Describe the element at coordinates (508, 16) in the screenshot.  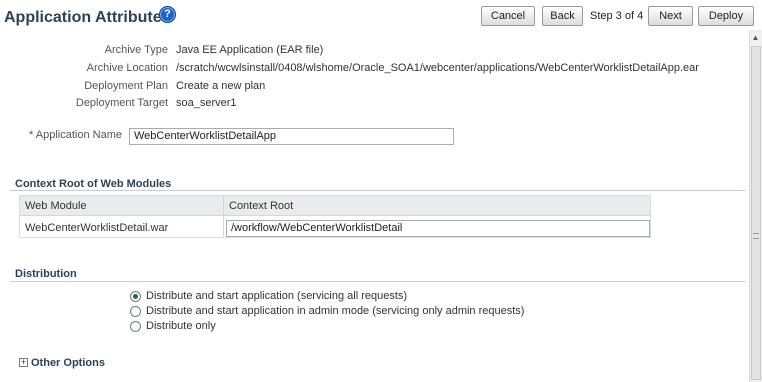
I see `cancel-button: Cancel` at that location.